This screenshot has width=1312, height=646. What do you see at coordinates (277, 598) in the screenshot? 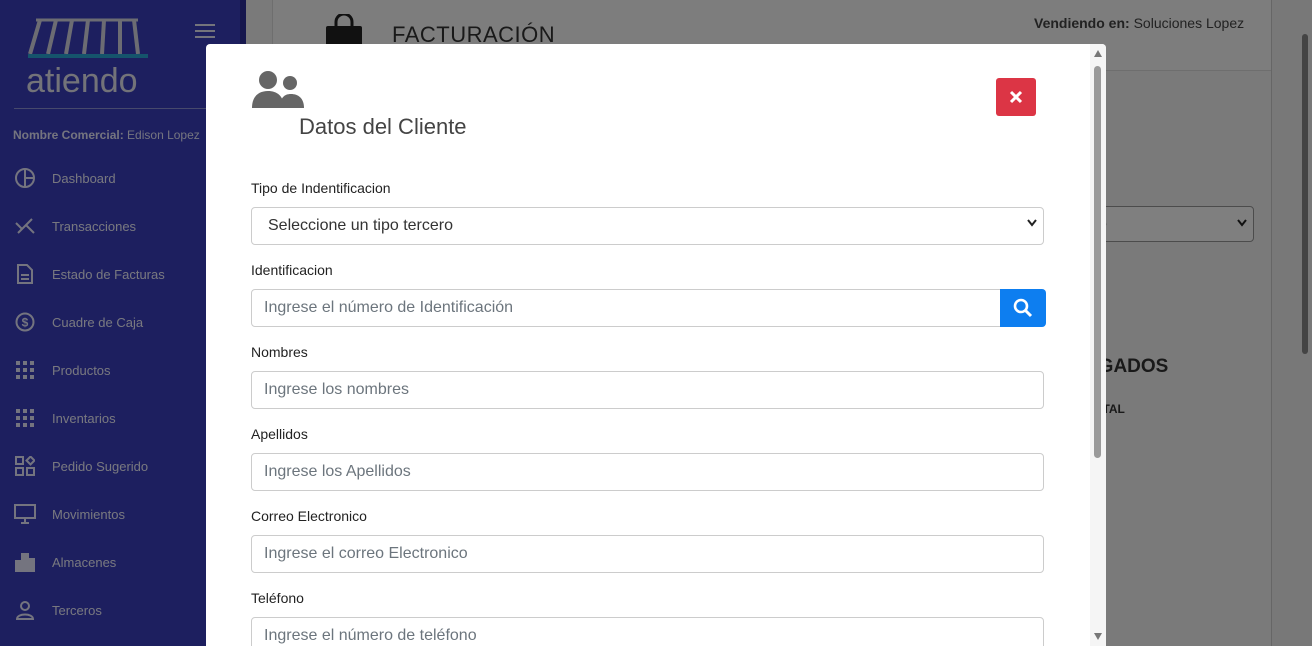
I see `telefono-label: Teléfono` at bounding box center [277, 598].